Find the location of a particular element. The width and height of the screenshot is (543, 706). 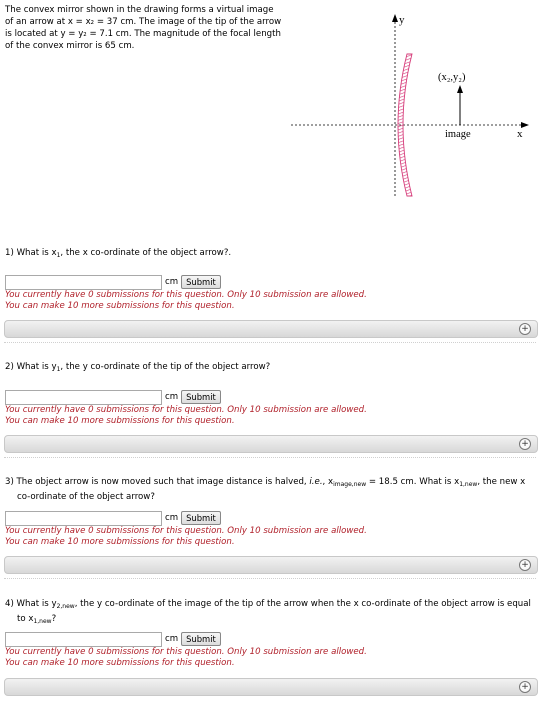

submit-button-1: Submit is located at coordinates (201, 282).